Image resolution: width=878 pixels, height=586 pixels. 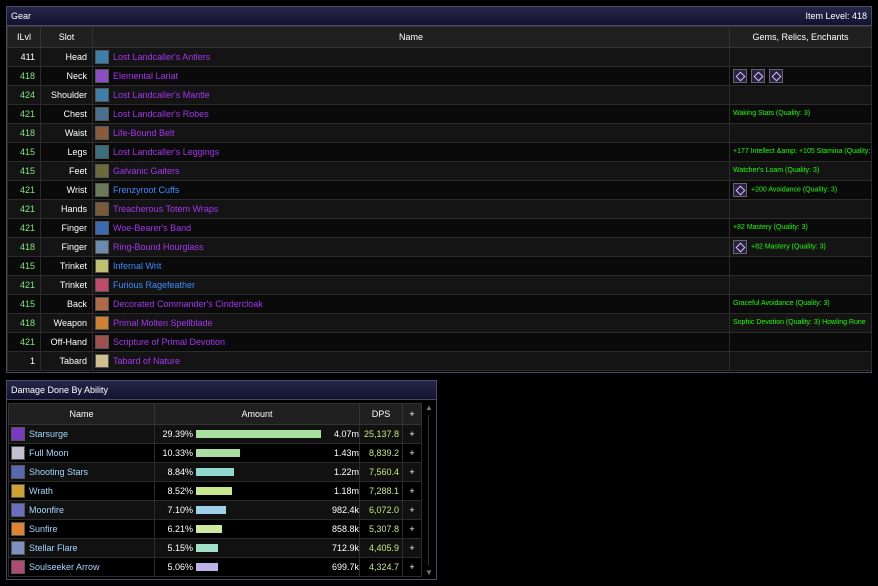 What do you see at coordinates (215, 567) in the screenshot?
I see `ability-row: Soulseeker Arrow 5.06% 699.7k 4,324.7 +` at bounding box center [215, 567].